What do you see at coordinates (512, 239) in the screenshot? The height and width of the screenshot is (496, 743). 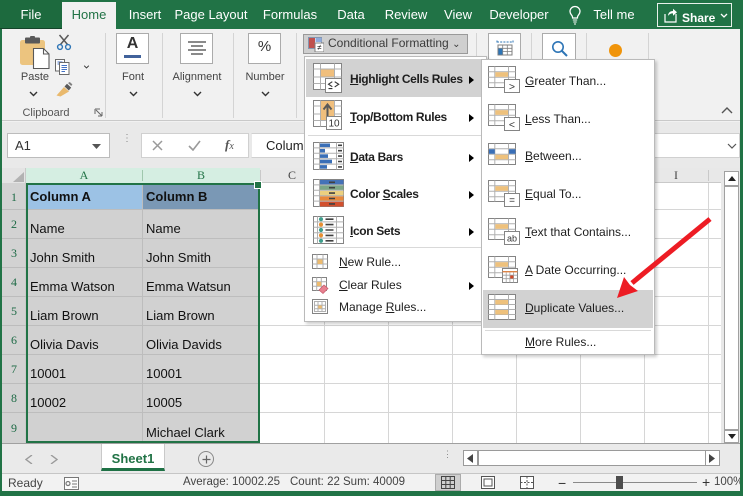 I see `svg-text: ab` at bounding box center [512, 239].